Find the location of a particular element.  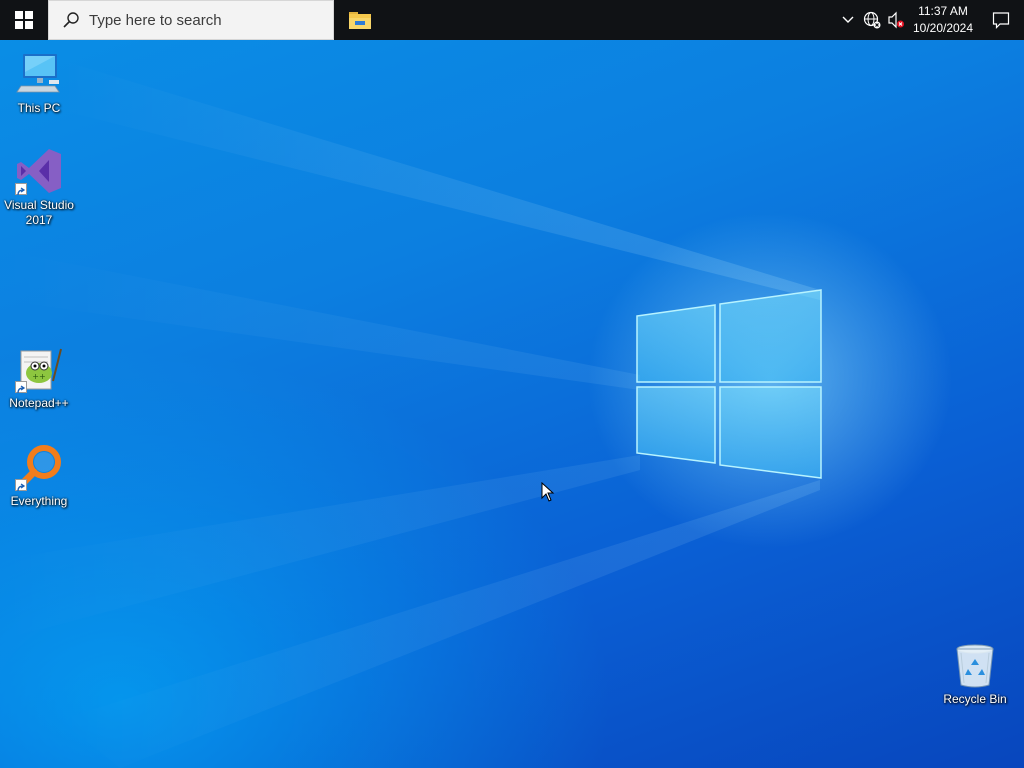

desktop-icon-label: This PC is located at coordinates (39, 108).